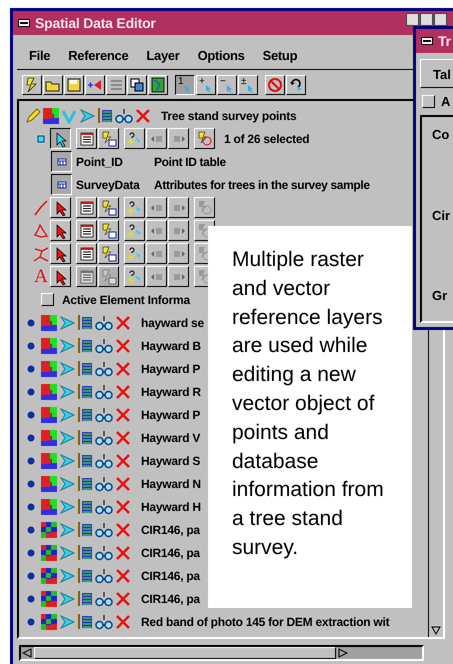 The height and width of the screenshot is (664, 453). I want to click on copy-tool-button, so click(137, 85).